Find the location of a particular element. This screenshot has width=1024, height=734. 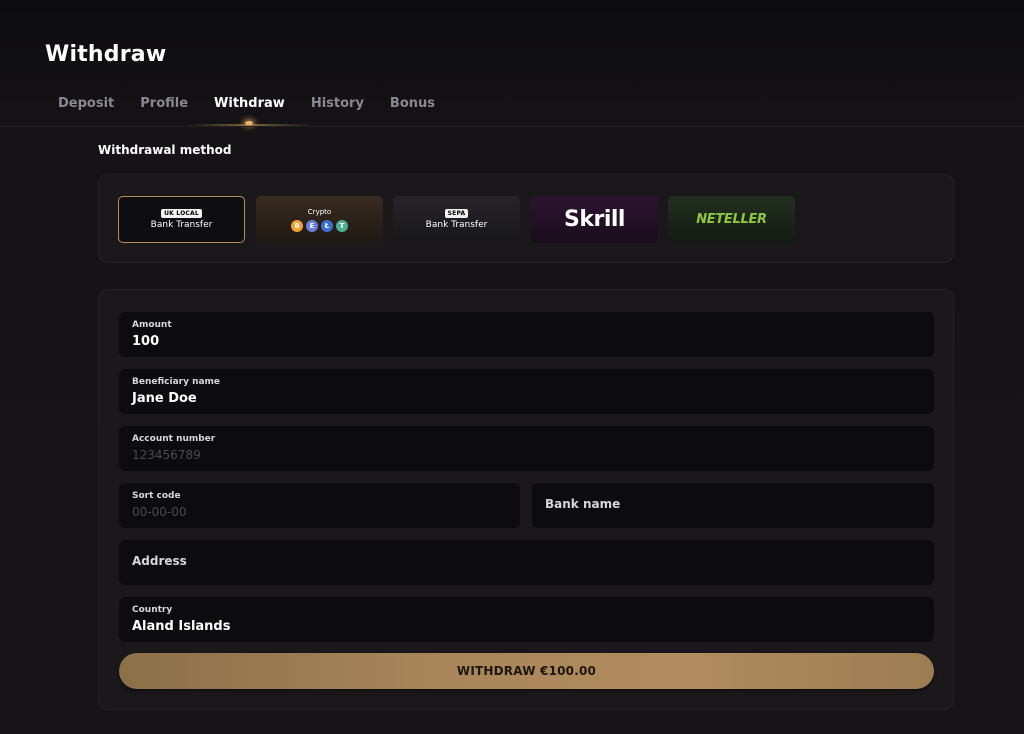

country-select: Country Aland Islands is located at coordinates (526, 619).